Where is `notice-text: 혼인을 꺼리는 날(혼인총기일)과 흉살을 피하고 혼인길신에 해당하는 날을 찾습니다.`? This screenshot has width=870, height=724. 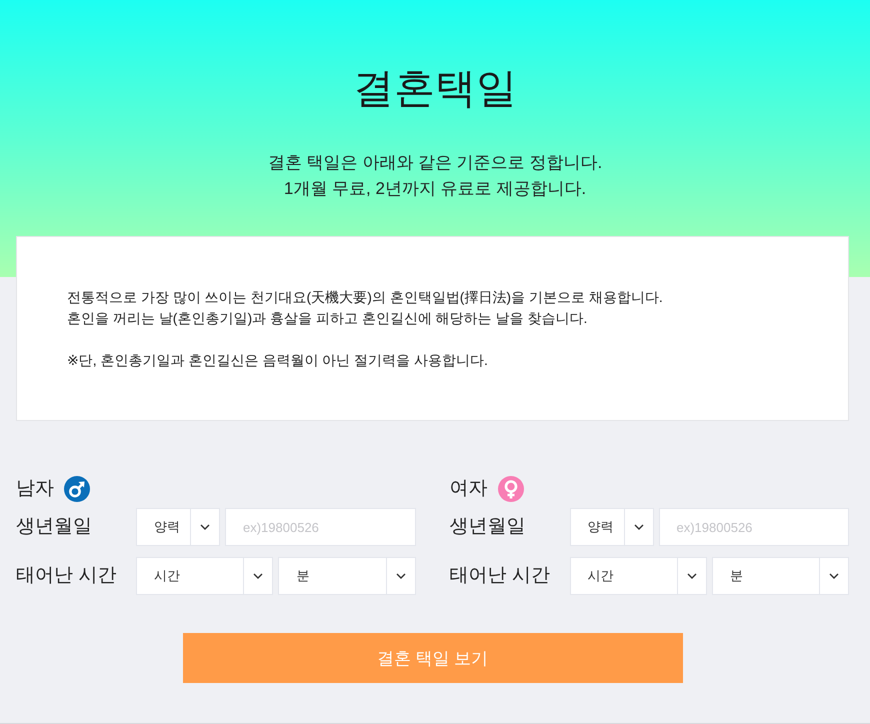
notice-text: 혼인을 꺼리는 날(혼인총기일)과 흉살을 피하고 혼인길신에 해당하는 날을 찾습니다. is located at coordinates (327, 318).